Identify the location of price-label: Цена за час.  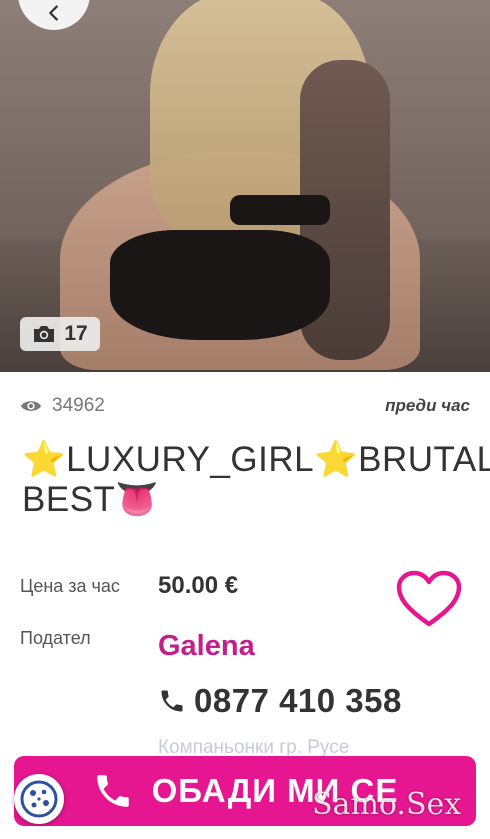
(70, 586).